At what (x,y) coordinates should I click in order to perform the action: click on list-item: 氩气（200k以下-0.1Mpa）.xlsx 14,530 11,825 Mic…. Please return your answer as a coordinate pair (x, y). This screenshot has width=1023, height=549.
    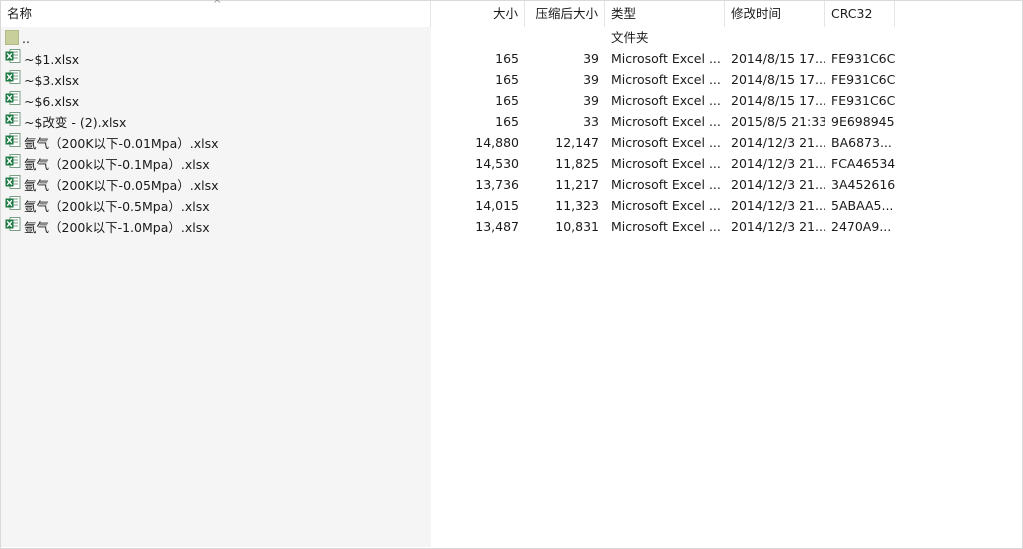
    Looking at the image, I should click on (511, 163).